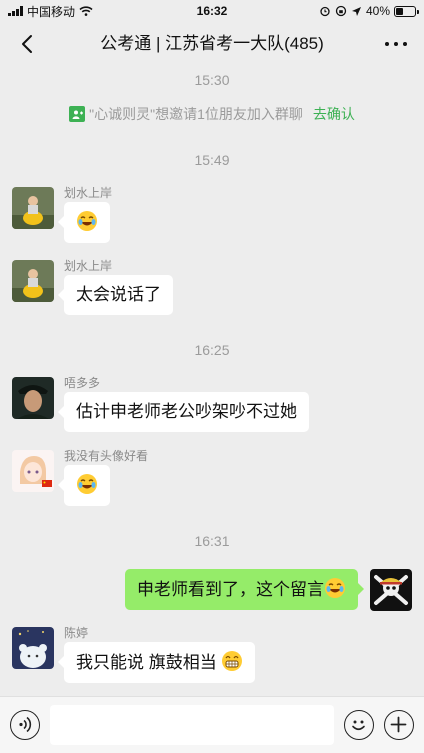  I want to click on plus-icon, so click(398, 724).